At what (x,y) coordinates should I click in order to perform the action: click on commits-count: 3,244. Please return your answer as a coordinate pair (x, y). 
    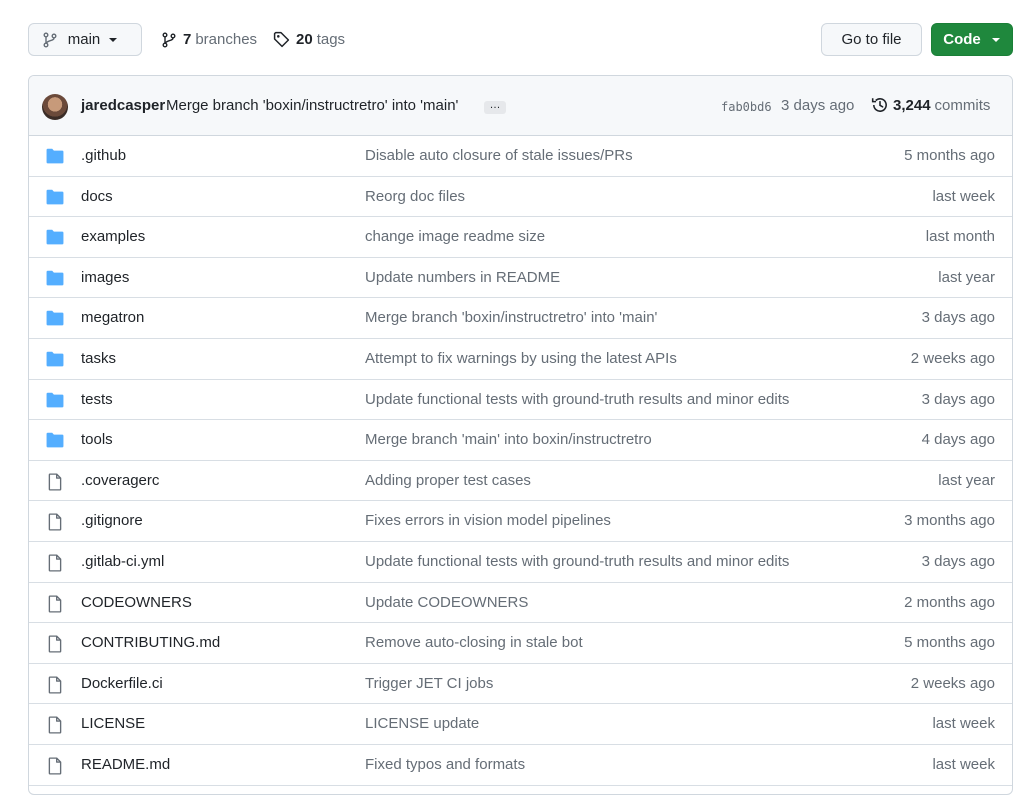
    Looking at the image, I should click on (912, 105).